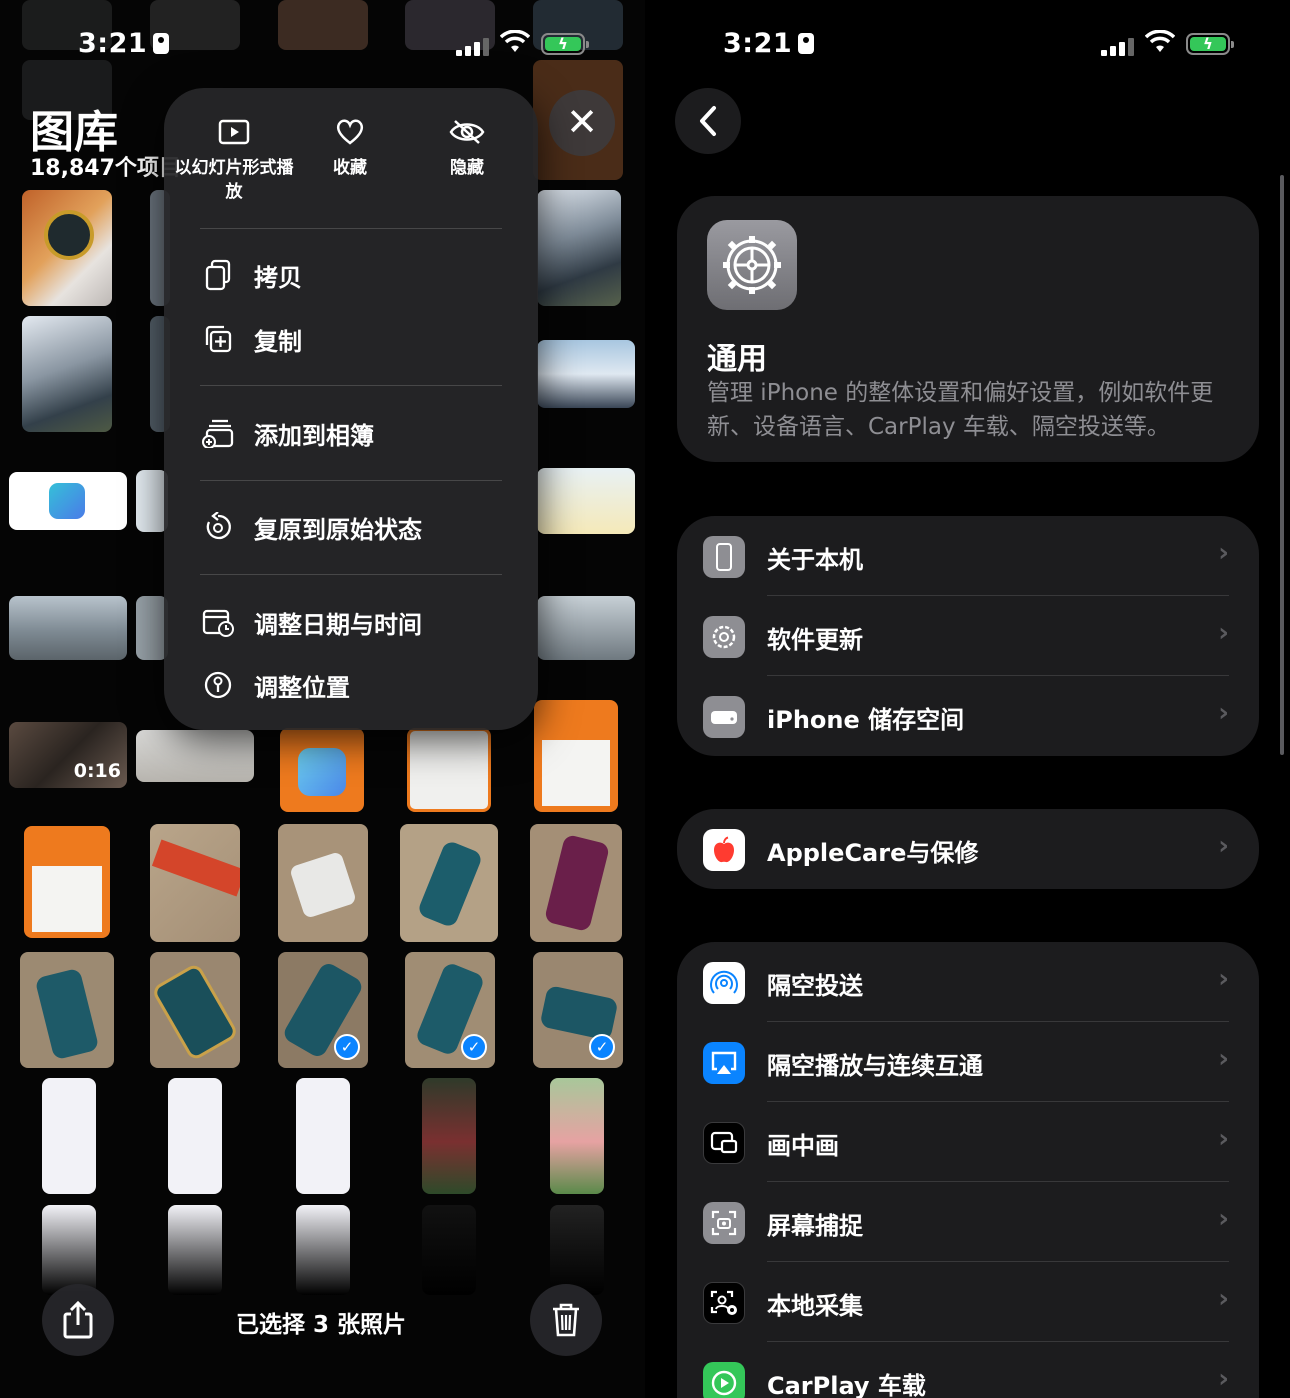 The width and height of the screenshot is (1290, 1398). I want to click on menu-item-label: 复原到原始状态, so click(338, 529).